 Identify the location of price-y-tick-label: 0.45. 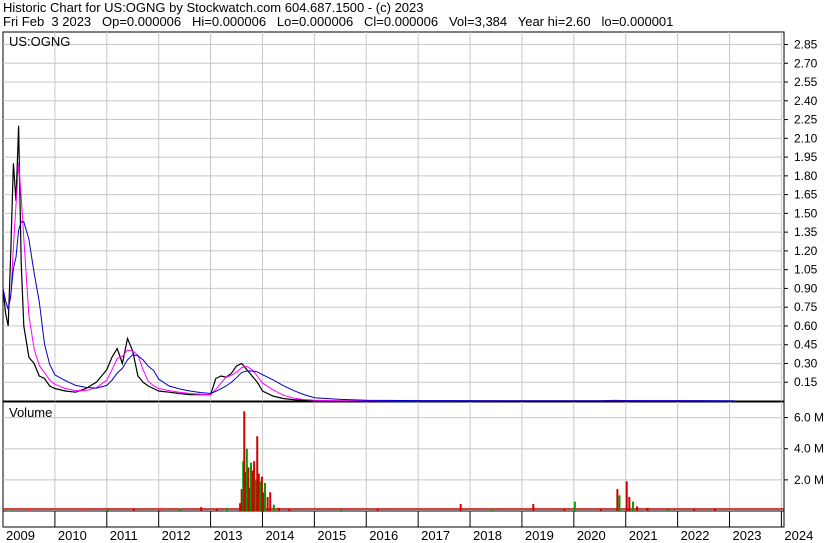
(806, 345).